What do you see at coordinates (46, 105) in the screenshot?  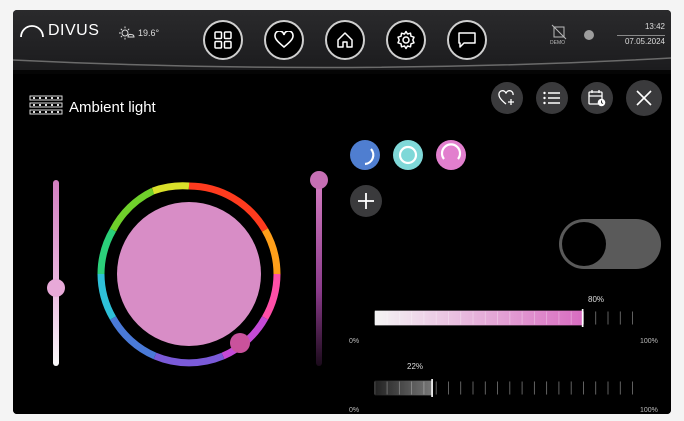 I see `led-strip-icon` at bounding box center [46, 105].